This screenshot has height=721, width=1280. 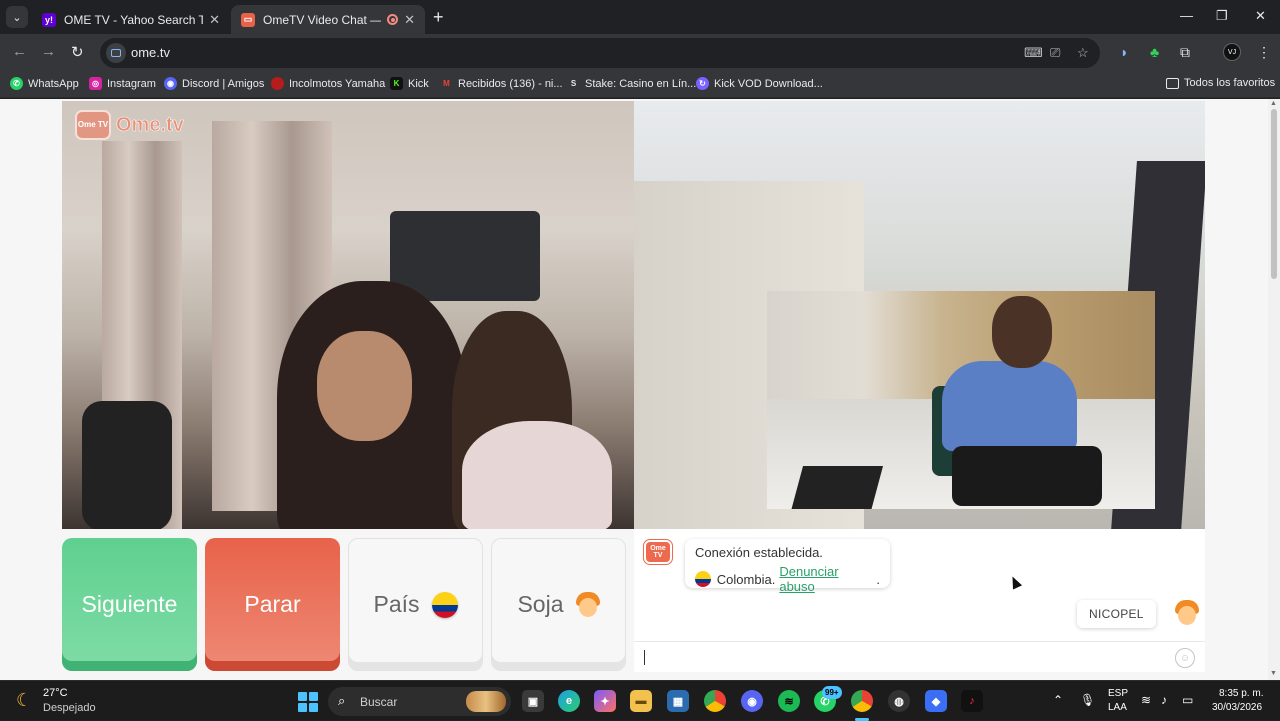 I want to click on connection-status: Conexión establecida., so click(x=759, y=552).